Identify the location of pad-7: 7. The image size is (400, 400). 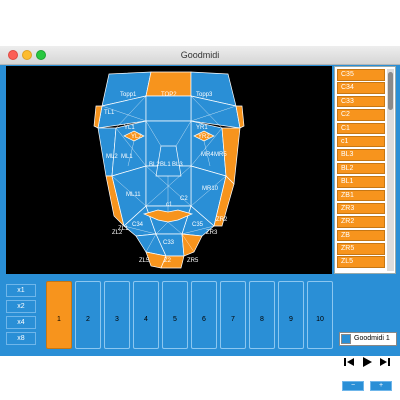
(233, 315).